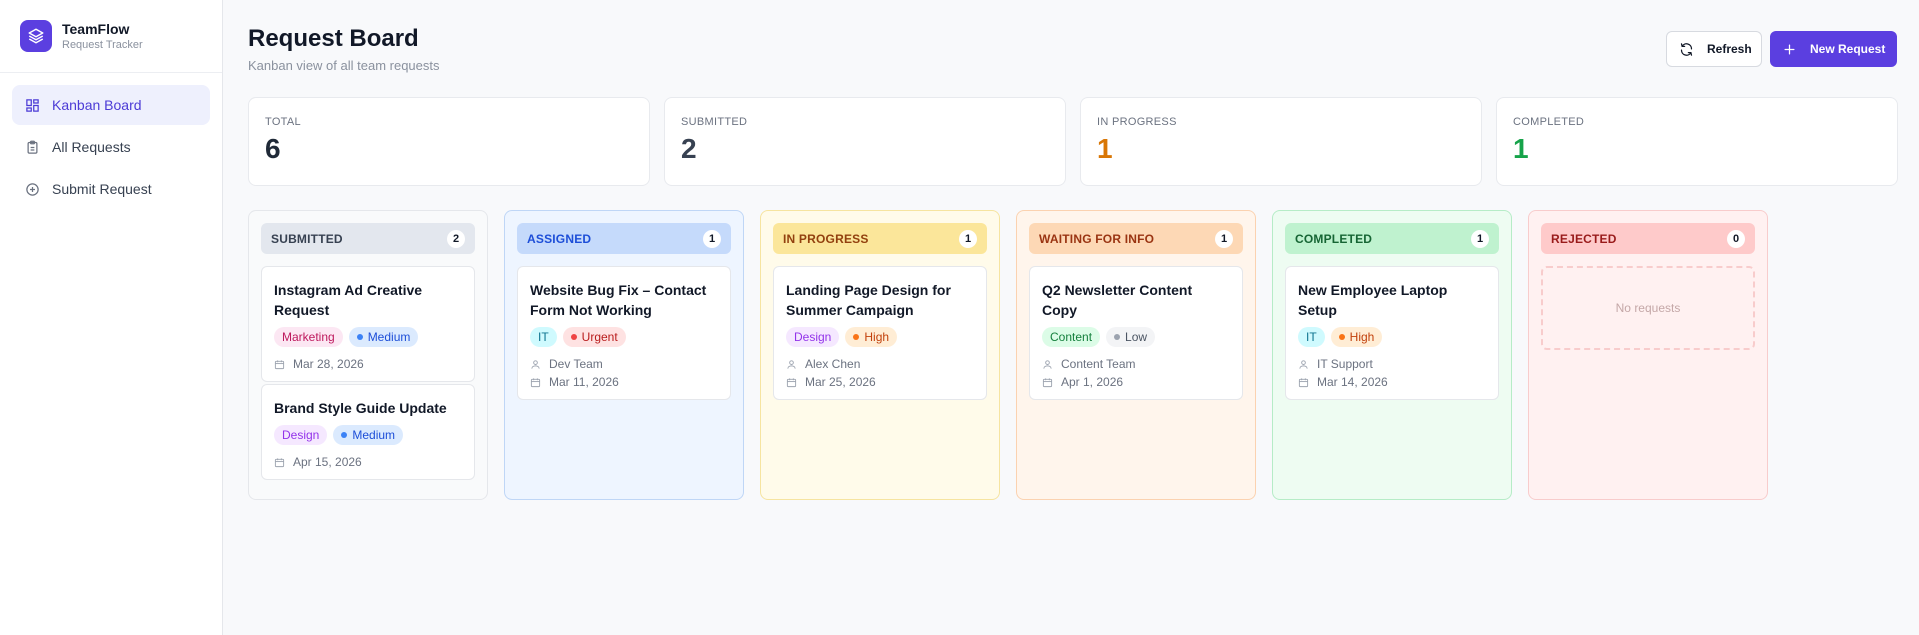 This screenshot has width=1919, height=635. I want to click on column-title: SUBMITTED, so click(307, 238).